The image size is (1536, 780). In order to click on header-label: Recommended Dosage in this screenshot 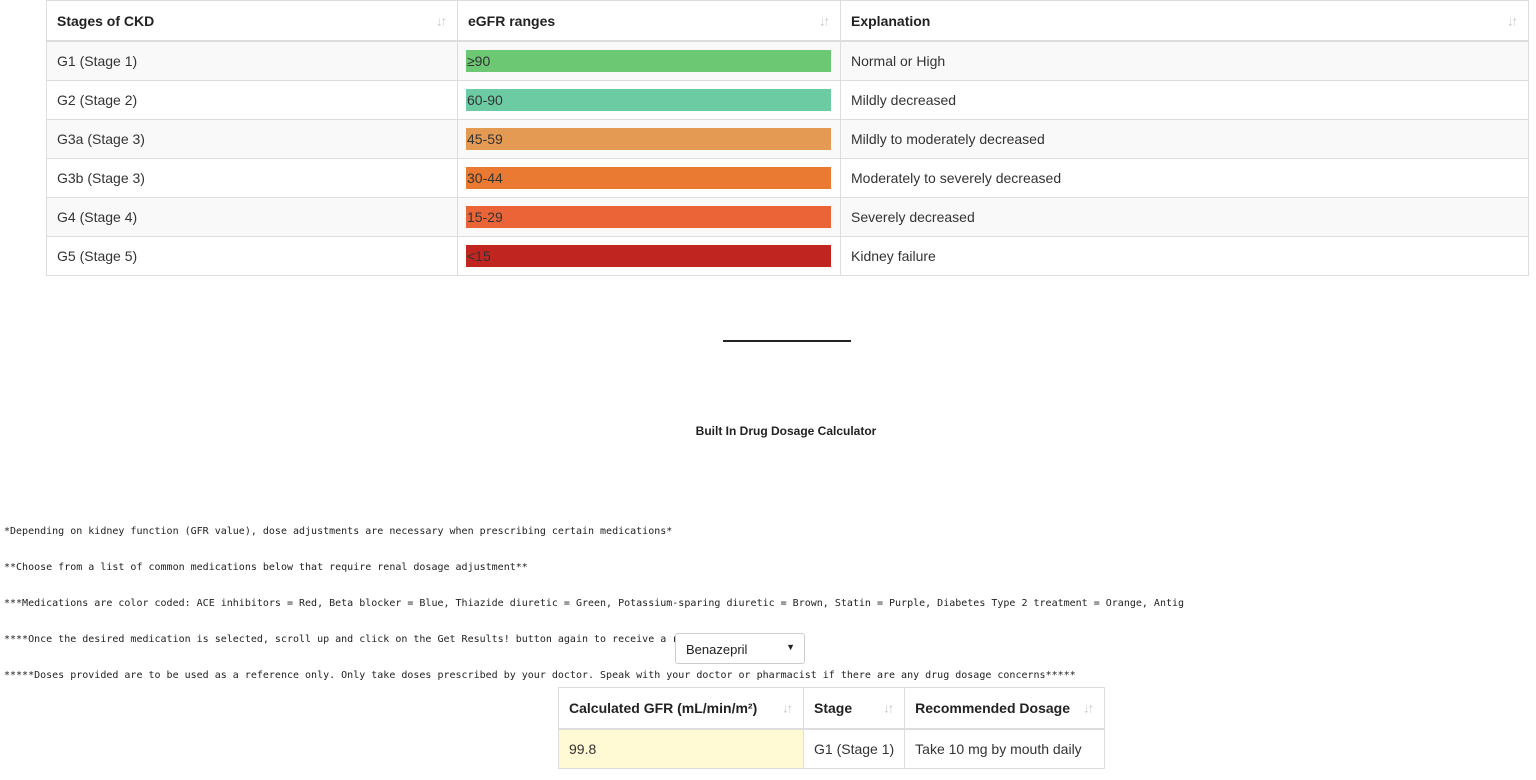, I will do `click(992, 708)`.